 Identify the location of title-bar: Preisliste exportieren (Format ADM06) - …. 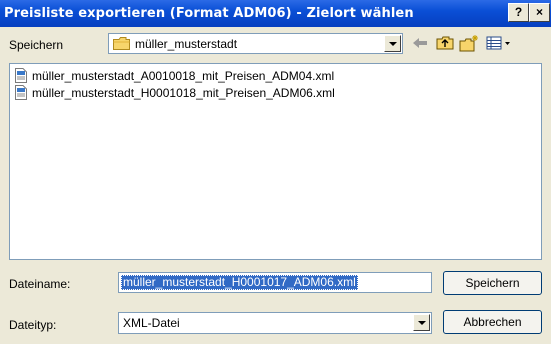
(275, 13).